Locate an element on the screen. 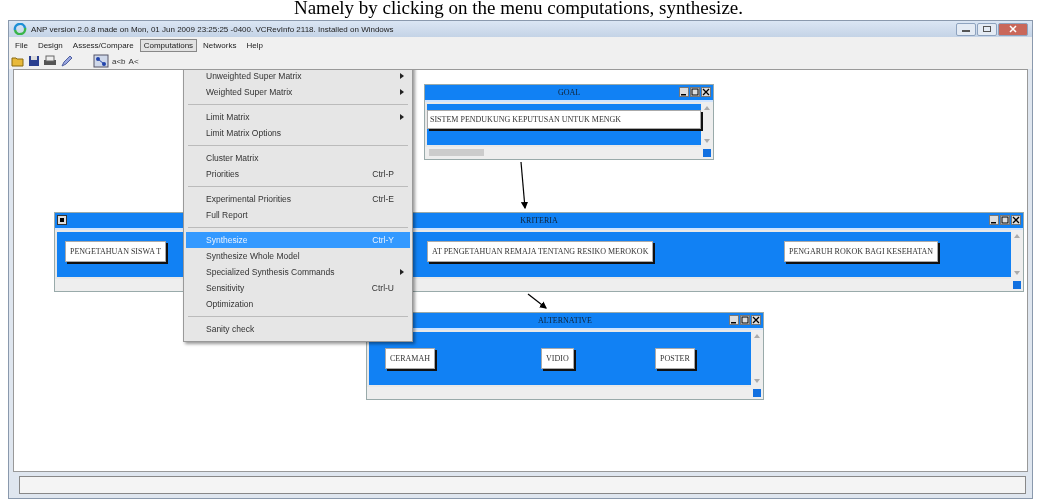 The image size is (1037, 499). cluster-title: KRITERIA is located at coordinates (539, 220).